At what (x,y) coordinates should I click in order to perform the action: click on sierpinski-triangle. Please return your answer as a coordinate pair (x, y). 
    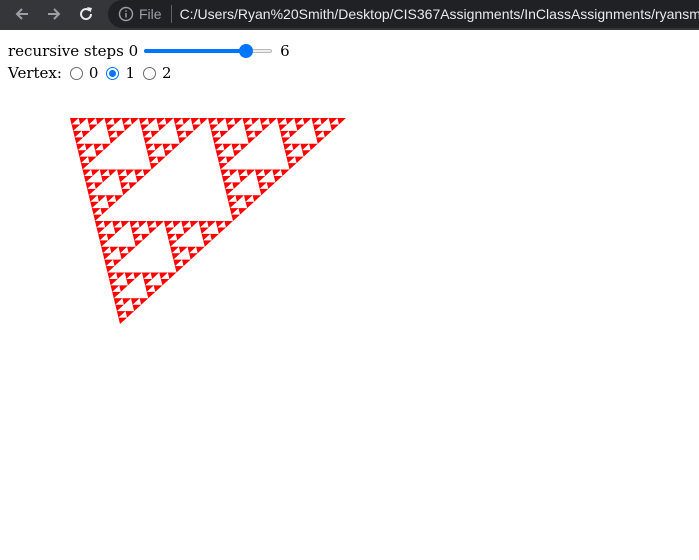
    Looking at the image, I should click on (208, 221).